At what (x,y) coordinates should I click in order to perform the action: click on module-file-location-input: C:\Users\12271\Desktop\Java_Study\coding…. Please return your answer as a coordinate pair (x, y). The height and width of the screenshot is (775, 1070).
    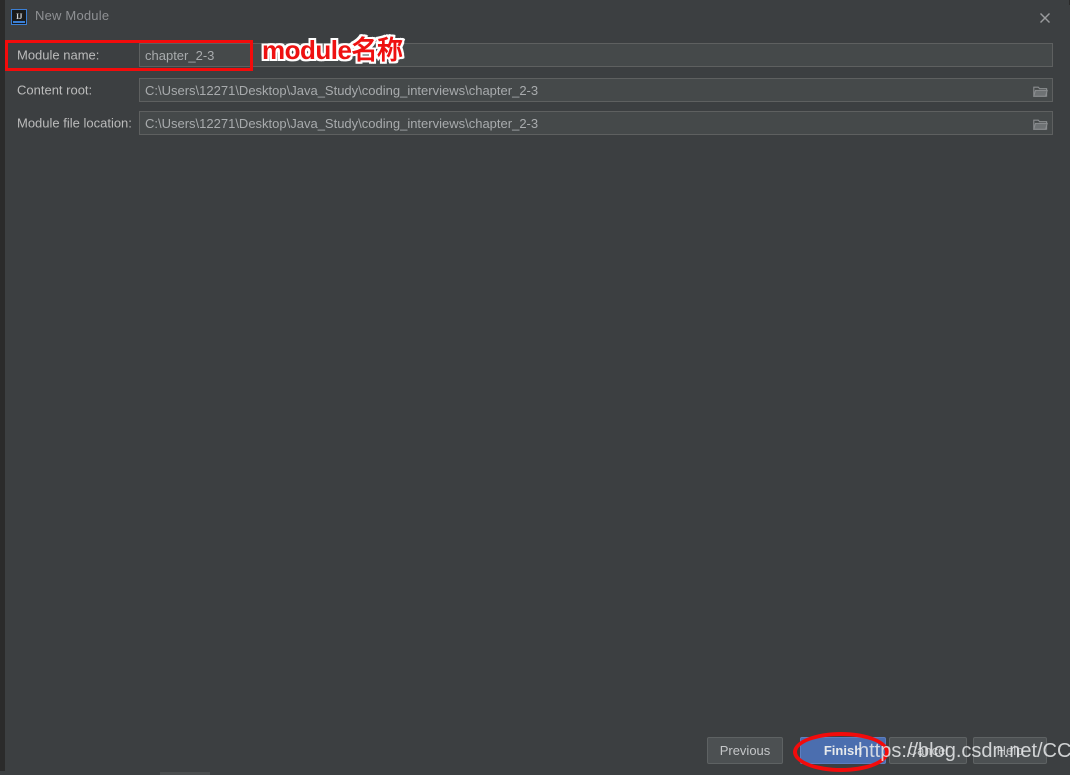
    Looking at the image, I should click on (596, 123).